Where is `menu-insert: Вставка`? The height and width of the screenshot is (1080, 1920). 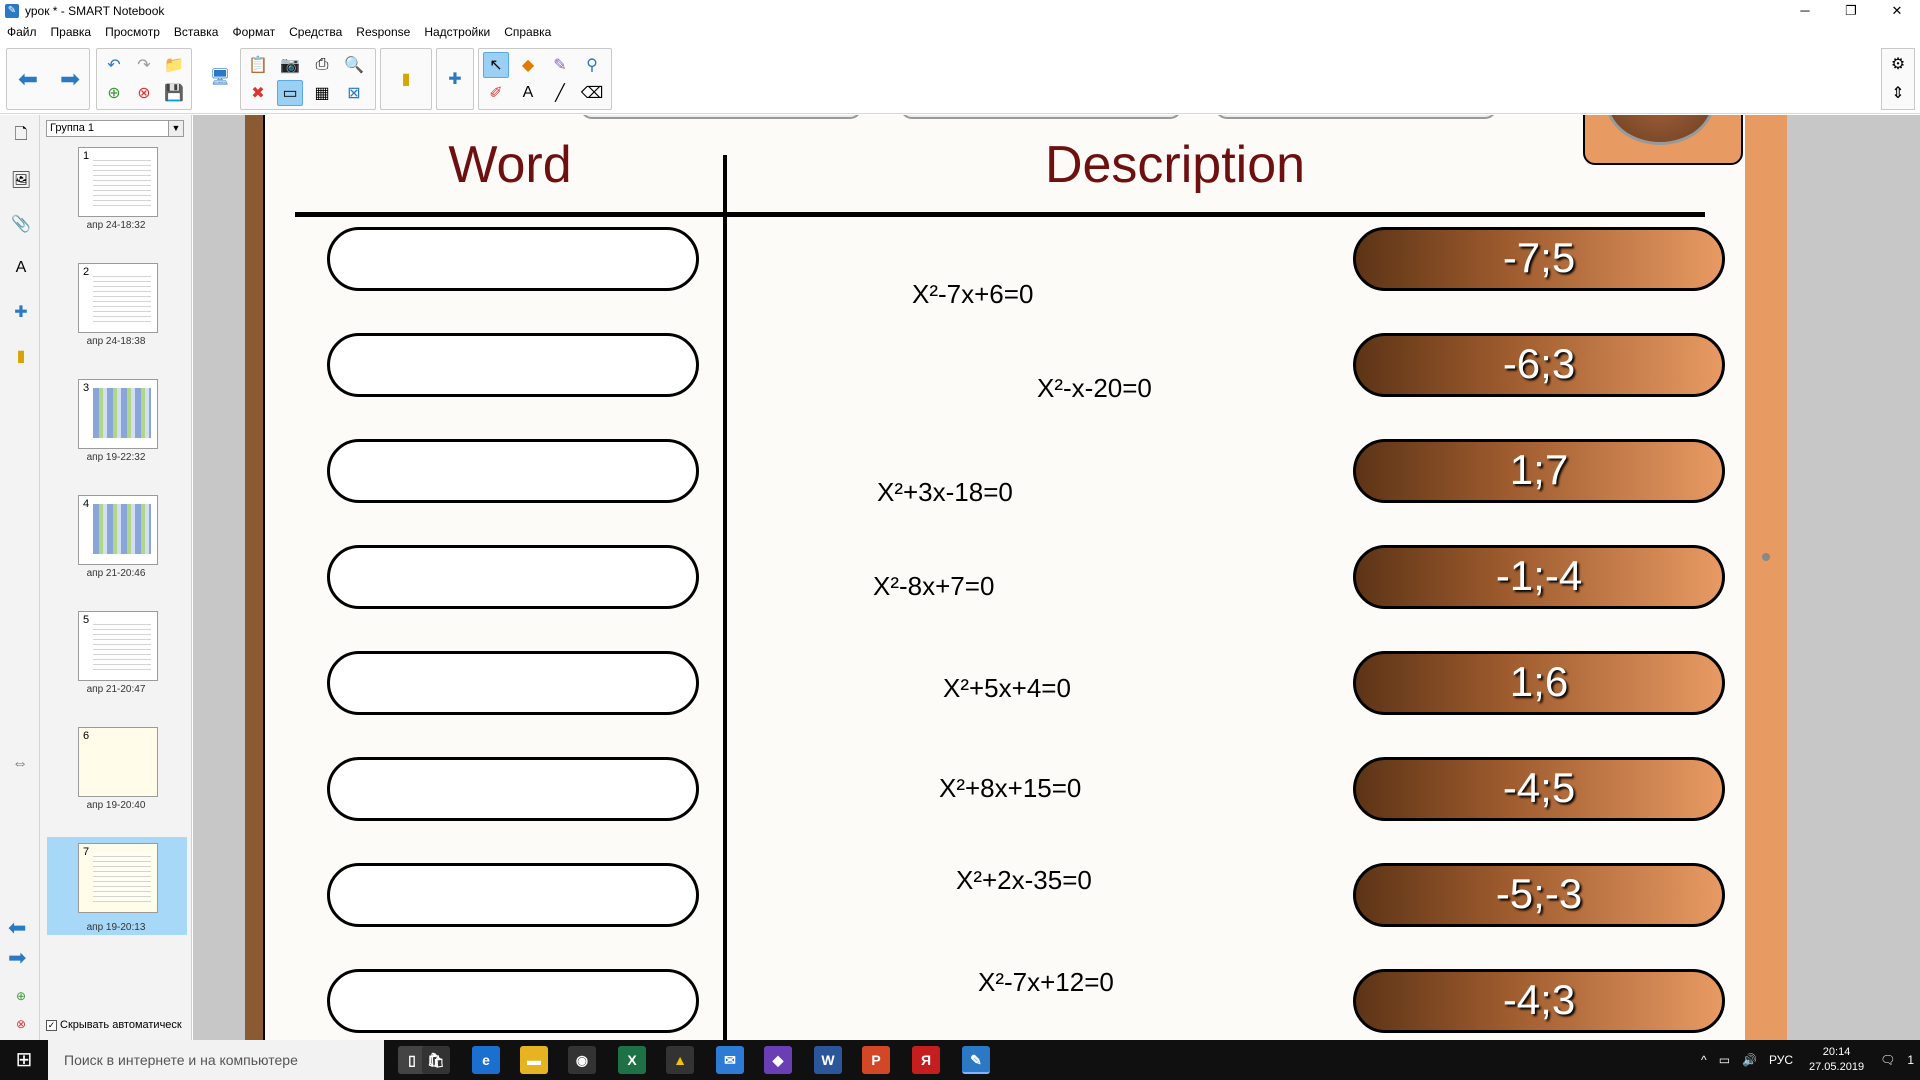
menu-insert: Вставка is located at coordinates (196, 32).